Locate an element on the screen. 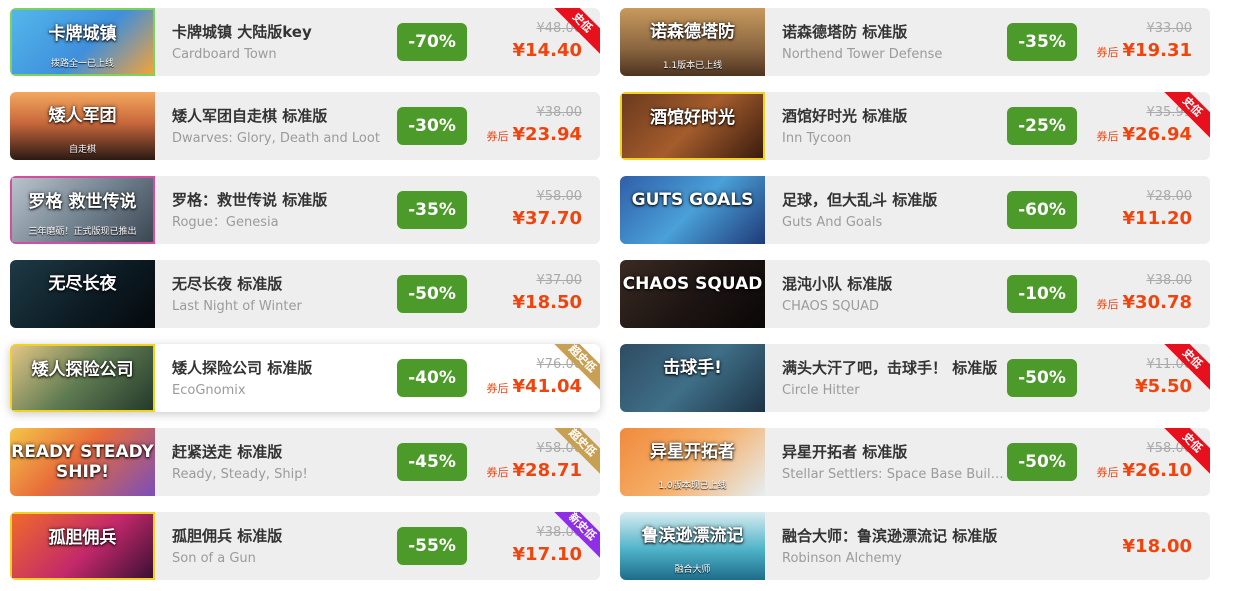 The image size is (1239, 591). game-thumbnail: 异星开拓者 1.0版本现已上线 is located at coordinates (692, 462).